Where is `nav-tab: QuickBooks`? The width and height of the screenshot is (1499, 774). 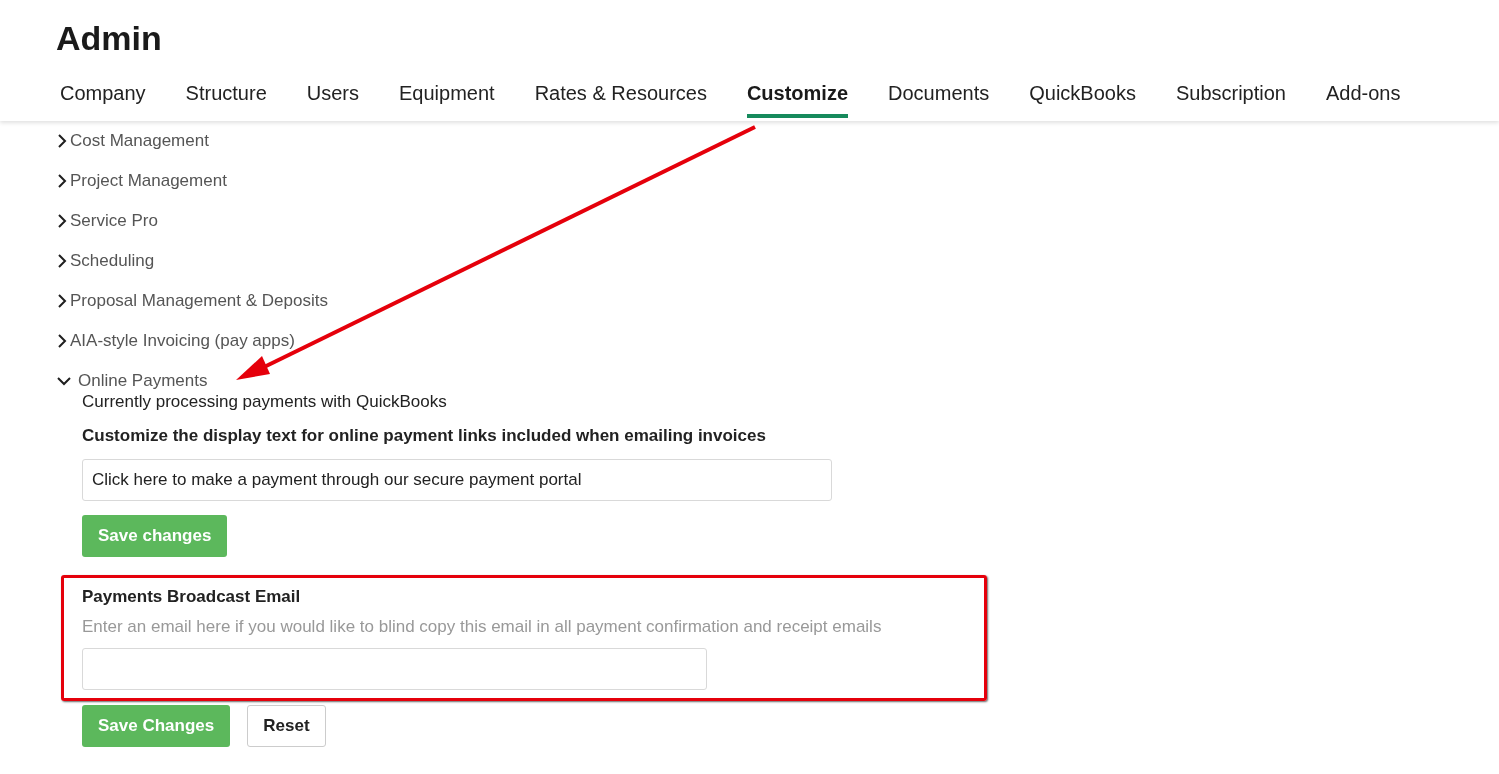
nav-tab: QuickBooks is located at coordinates (1082, 99).